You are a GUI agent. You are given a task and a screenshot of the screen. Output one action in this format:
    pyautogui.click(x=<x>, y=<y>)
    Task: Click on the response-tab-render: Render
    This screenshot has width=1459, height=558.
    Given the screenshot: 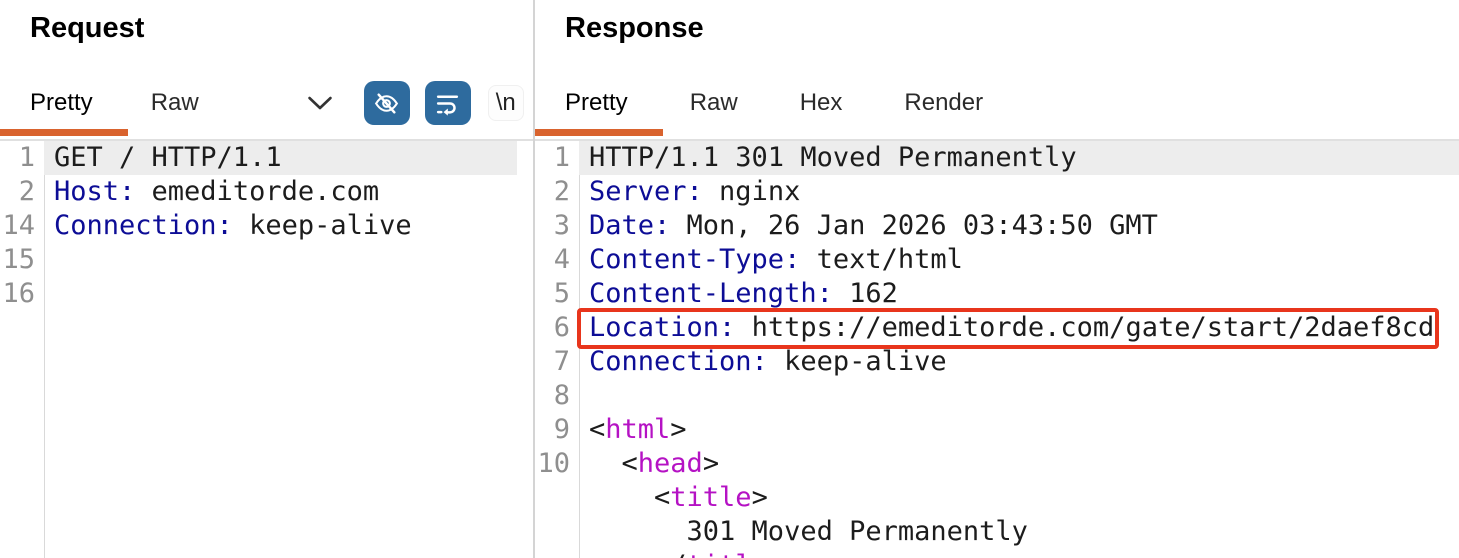 What is the action you would take?
    pyautogui.click(x=943, y=103)
    